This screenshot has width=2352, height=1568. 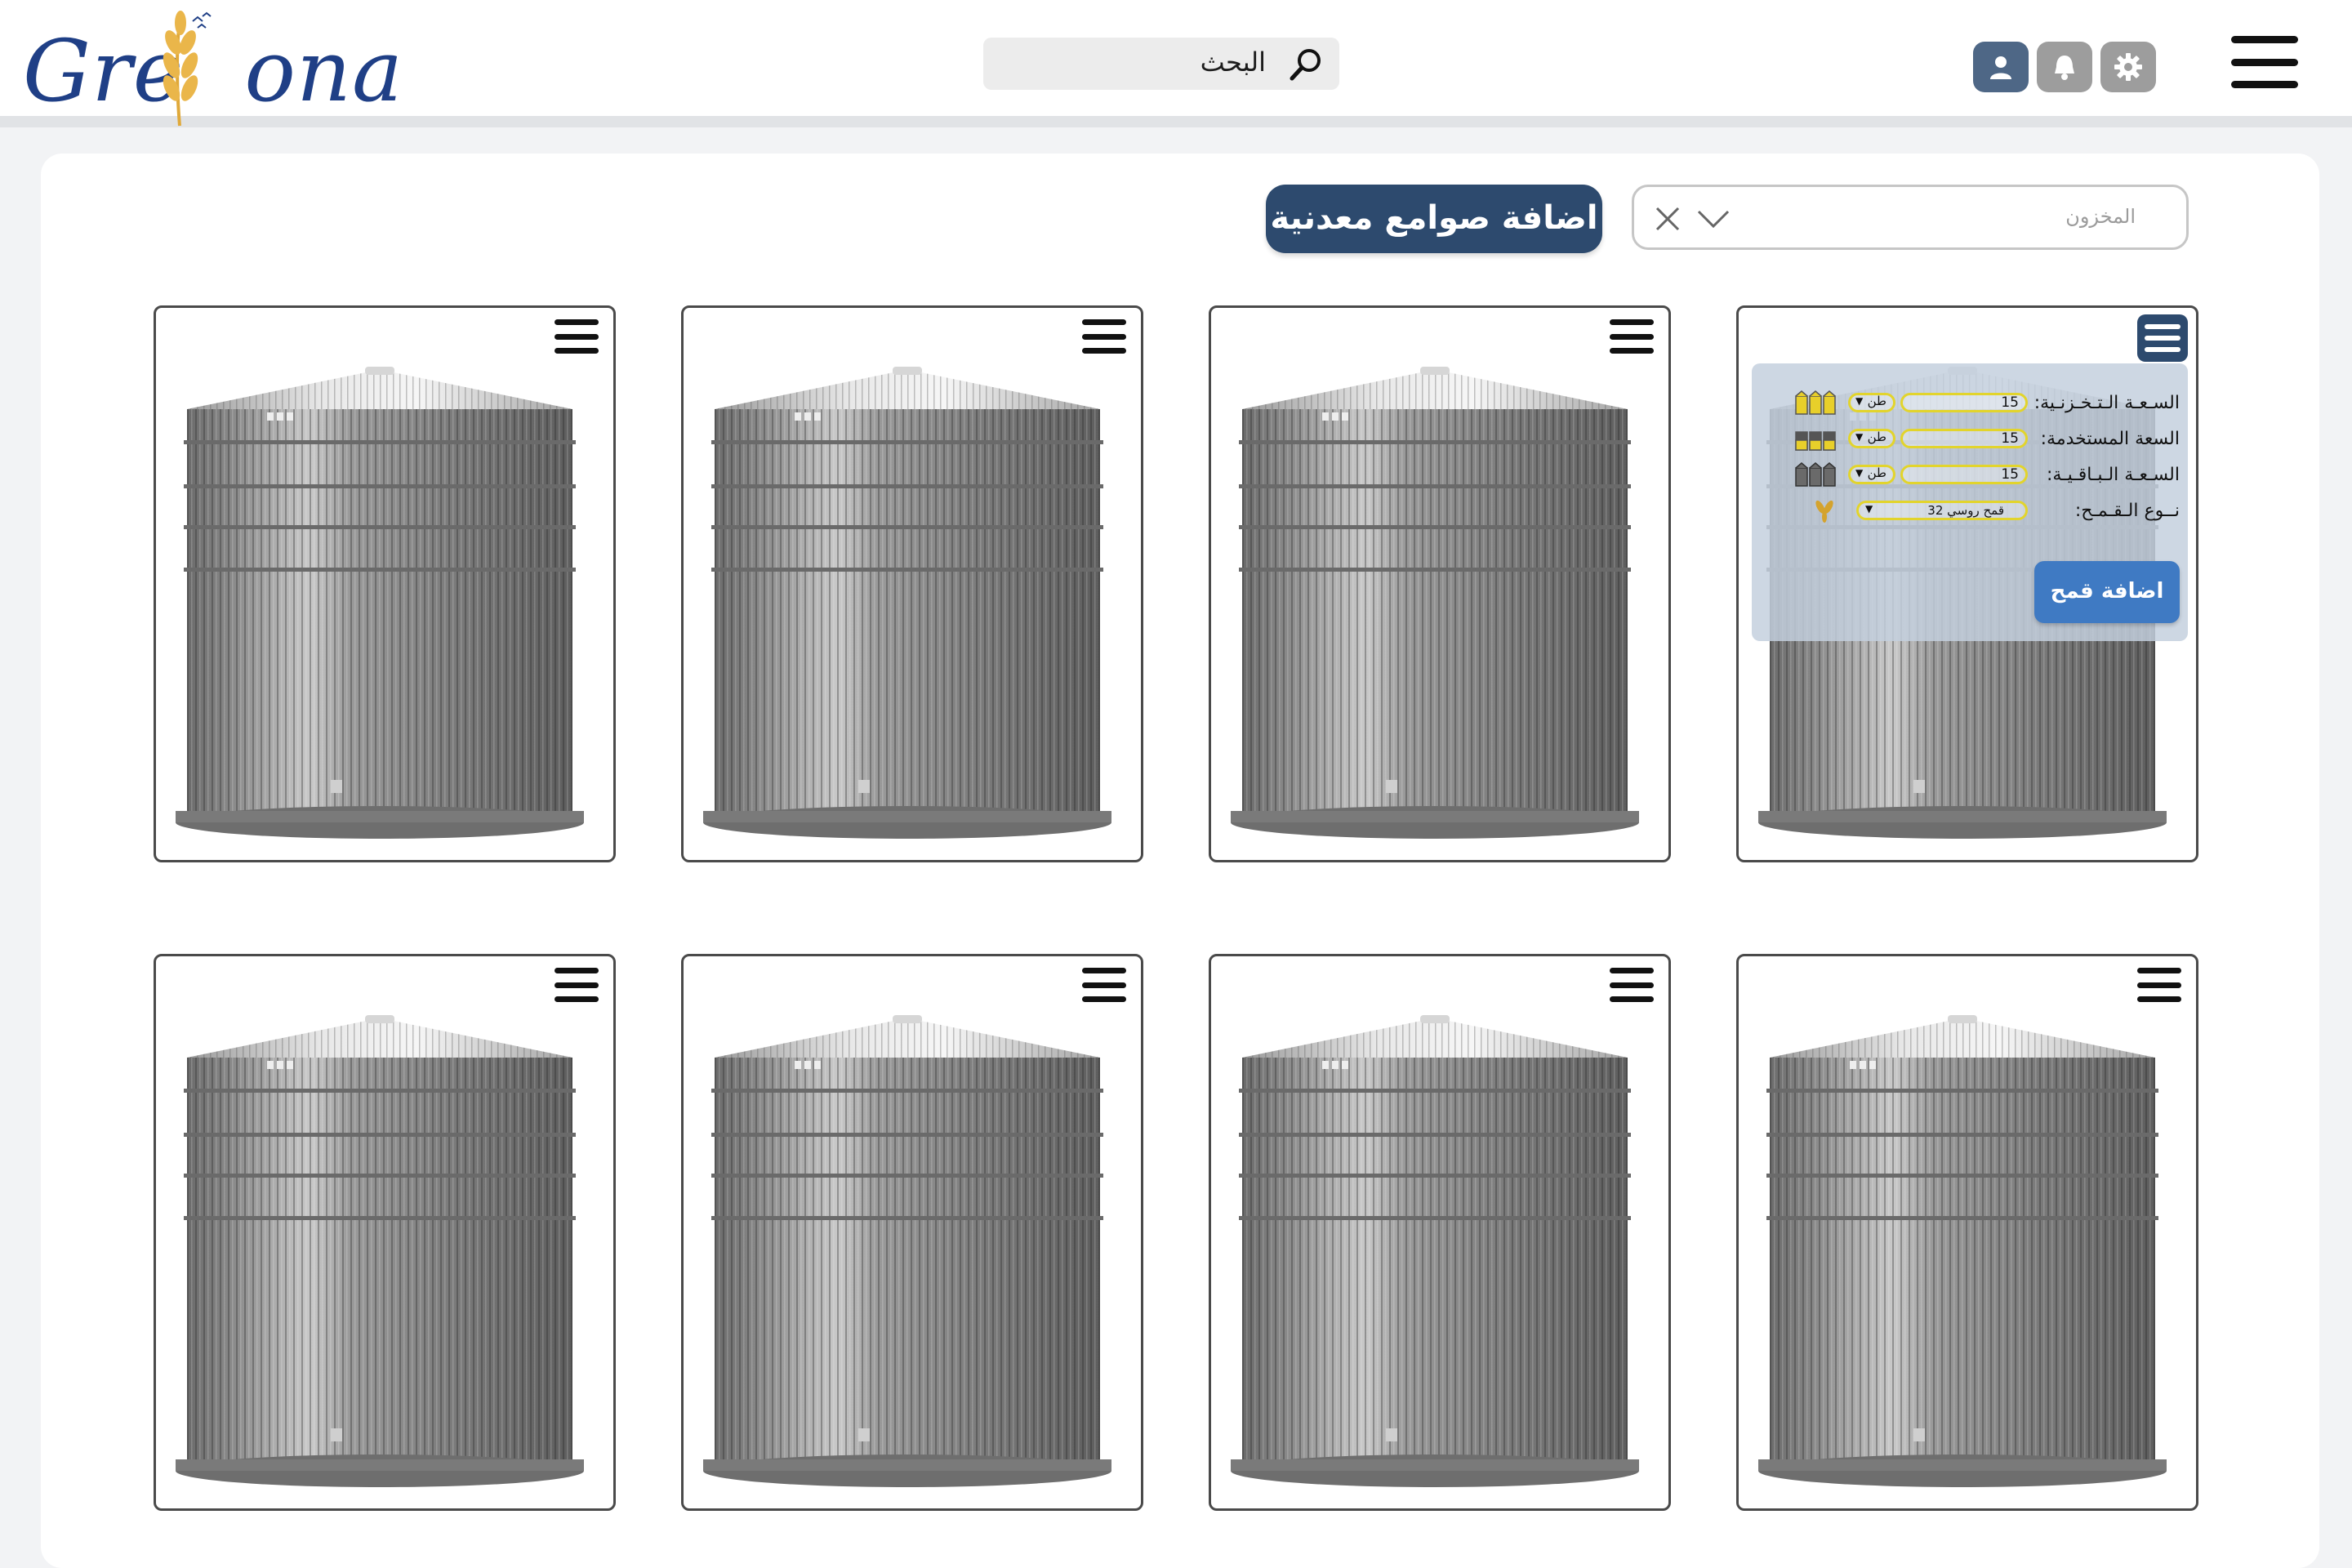 I want to click on partial-silos-icon, so click(x=1816, y=441).